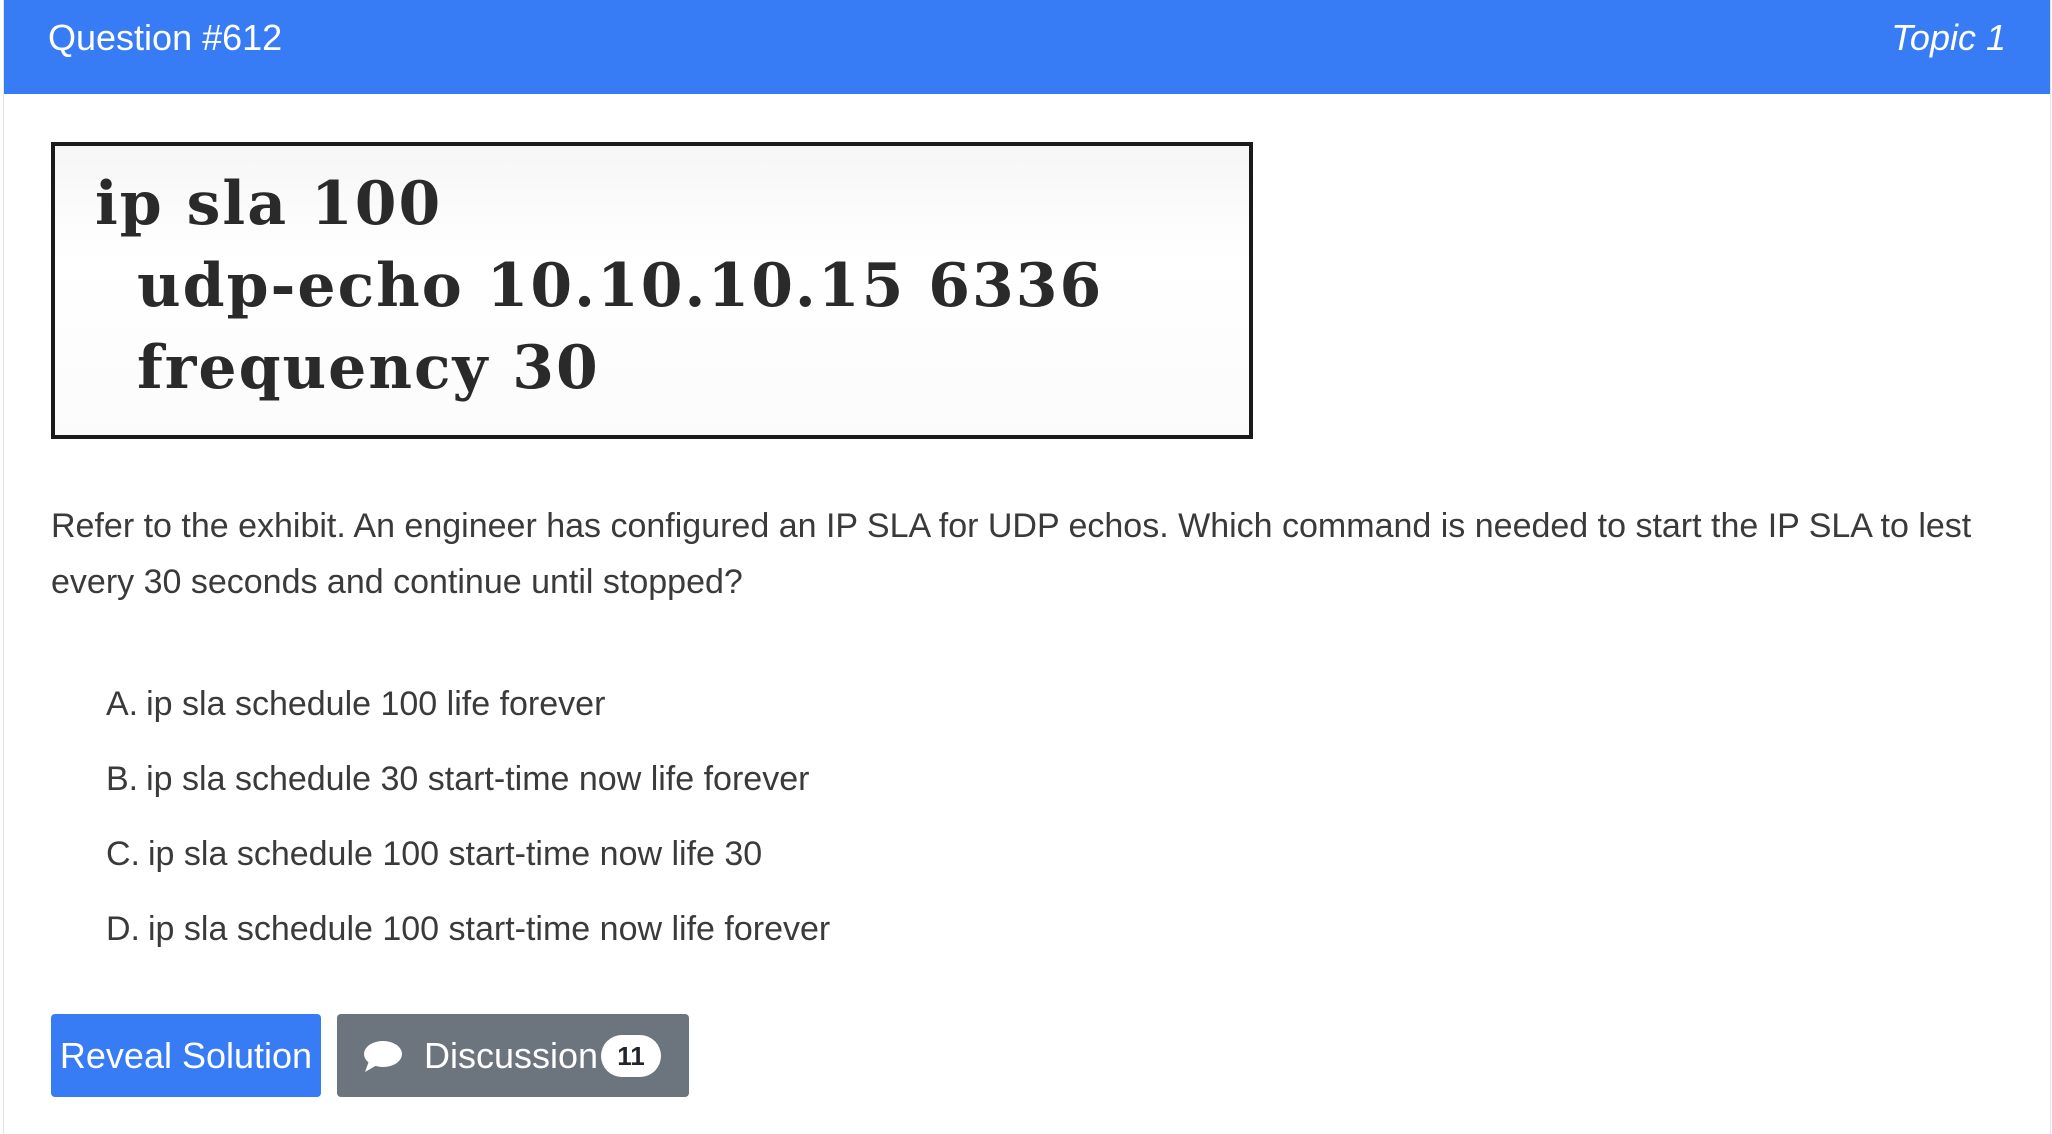 The width and height of the screenshot is (2052, 1134). Describe the element at coordinates (122, 779) in the screenshot. I see `choice-letter: B.` at that location.